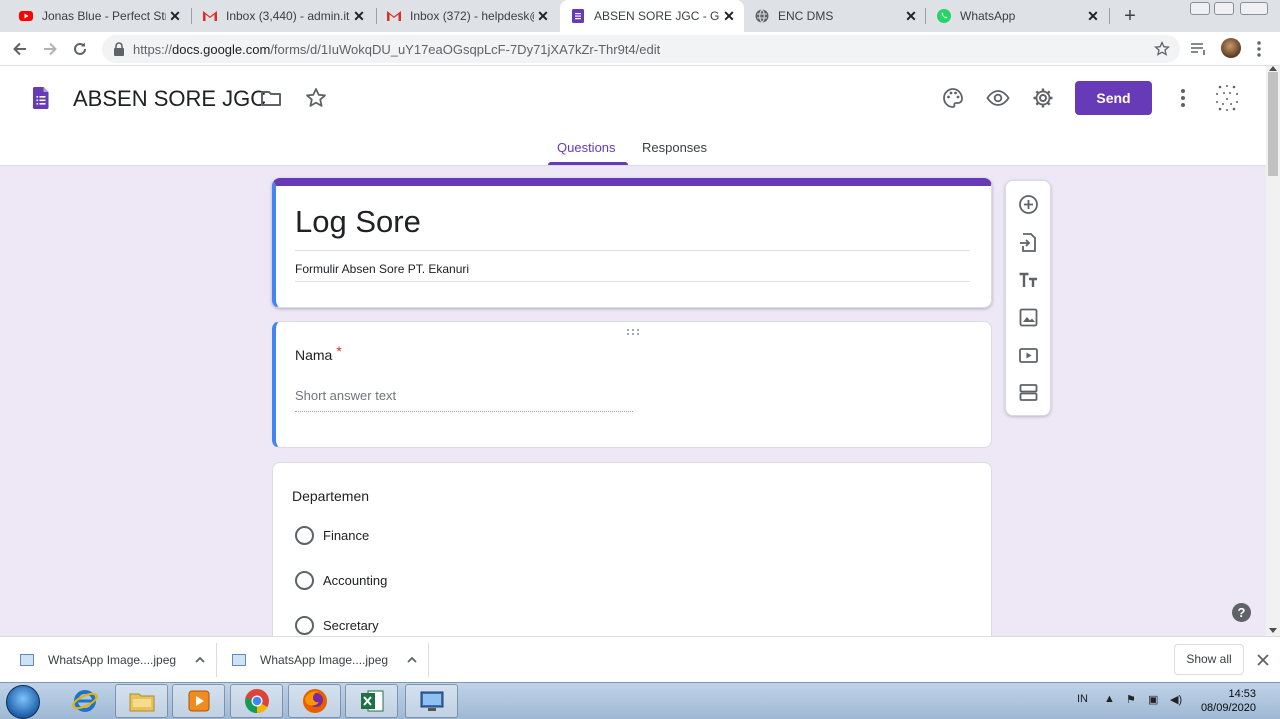  Describe the element at coordinates (1183, 98) in the screenshot. I see `more-options-icon` at that location.